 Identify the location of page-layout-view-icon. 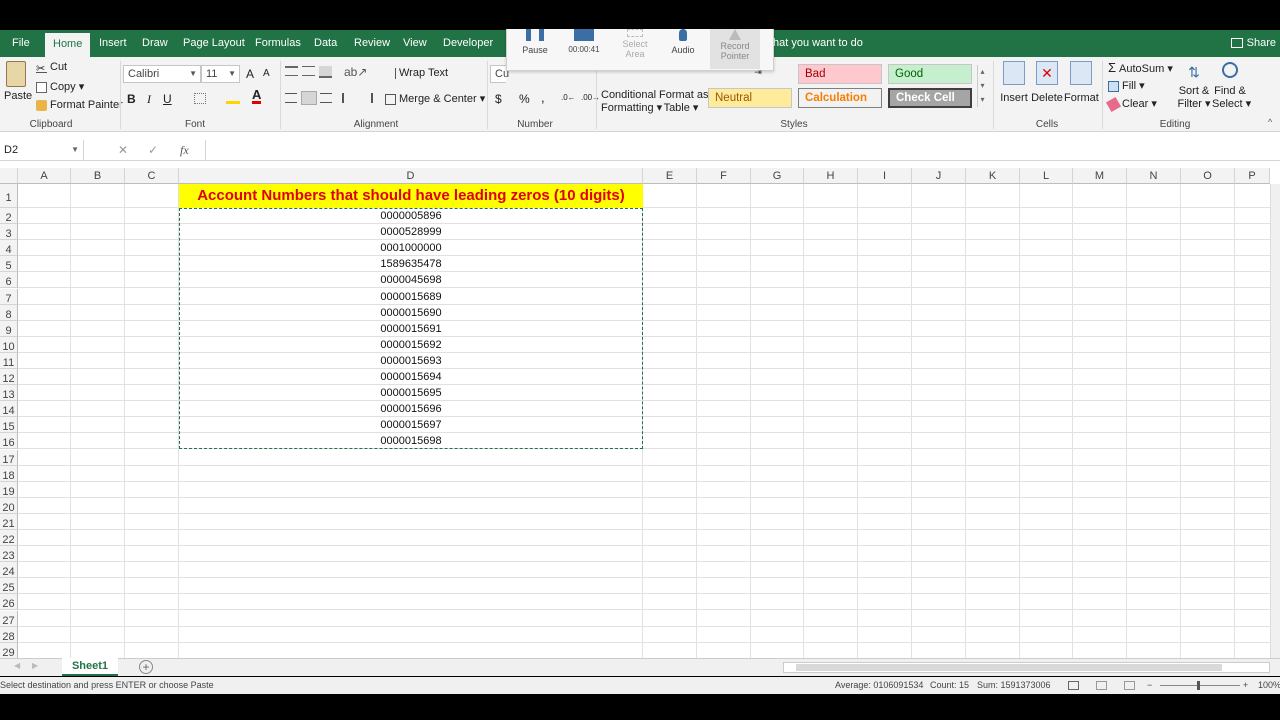
(1101, 685).